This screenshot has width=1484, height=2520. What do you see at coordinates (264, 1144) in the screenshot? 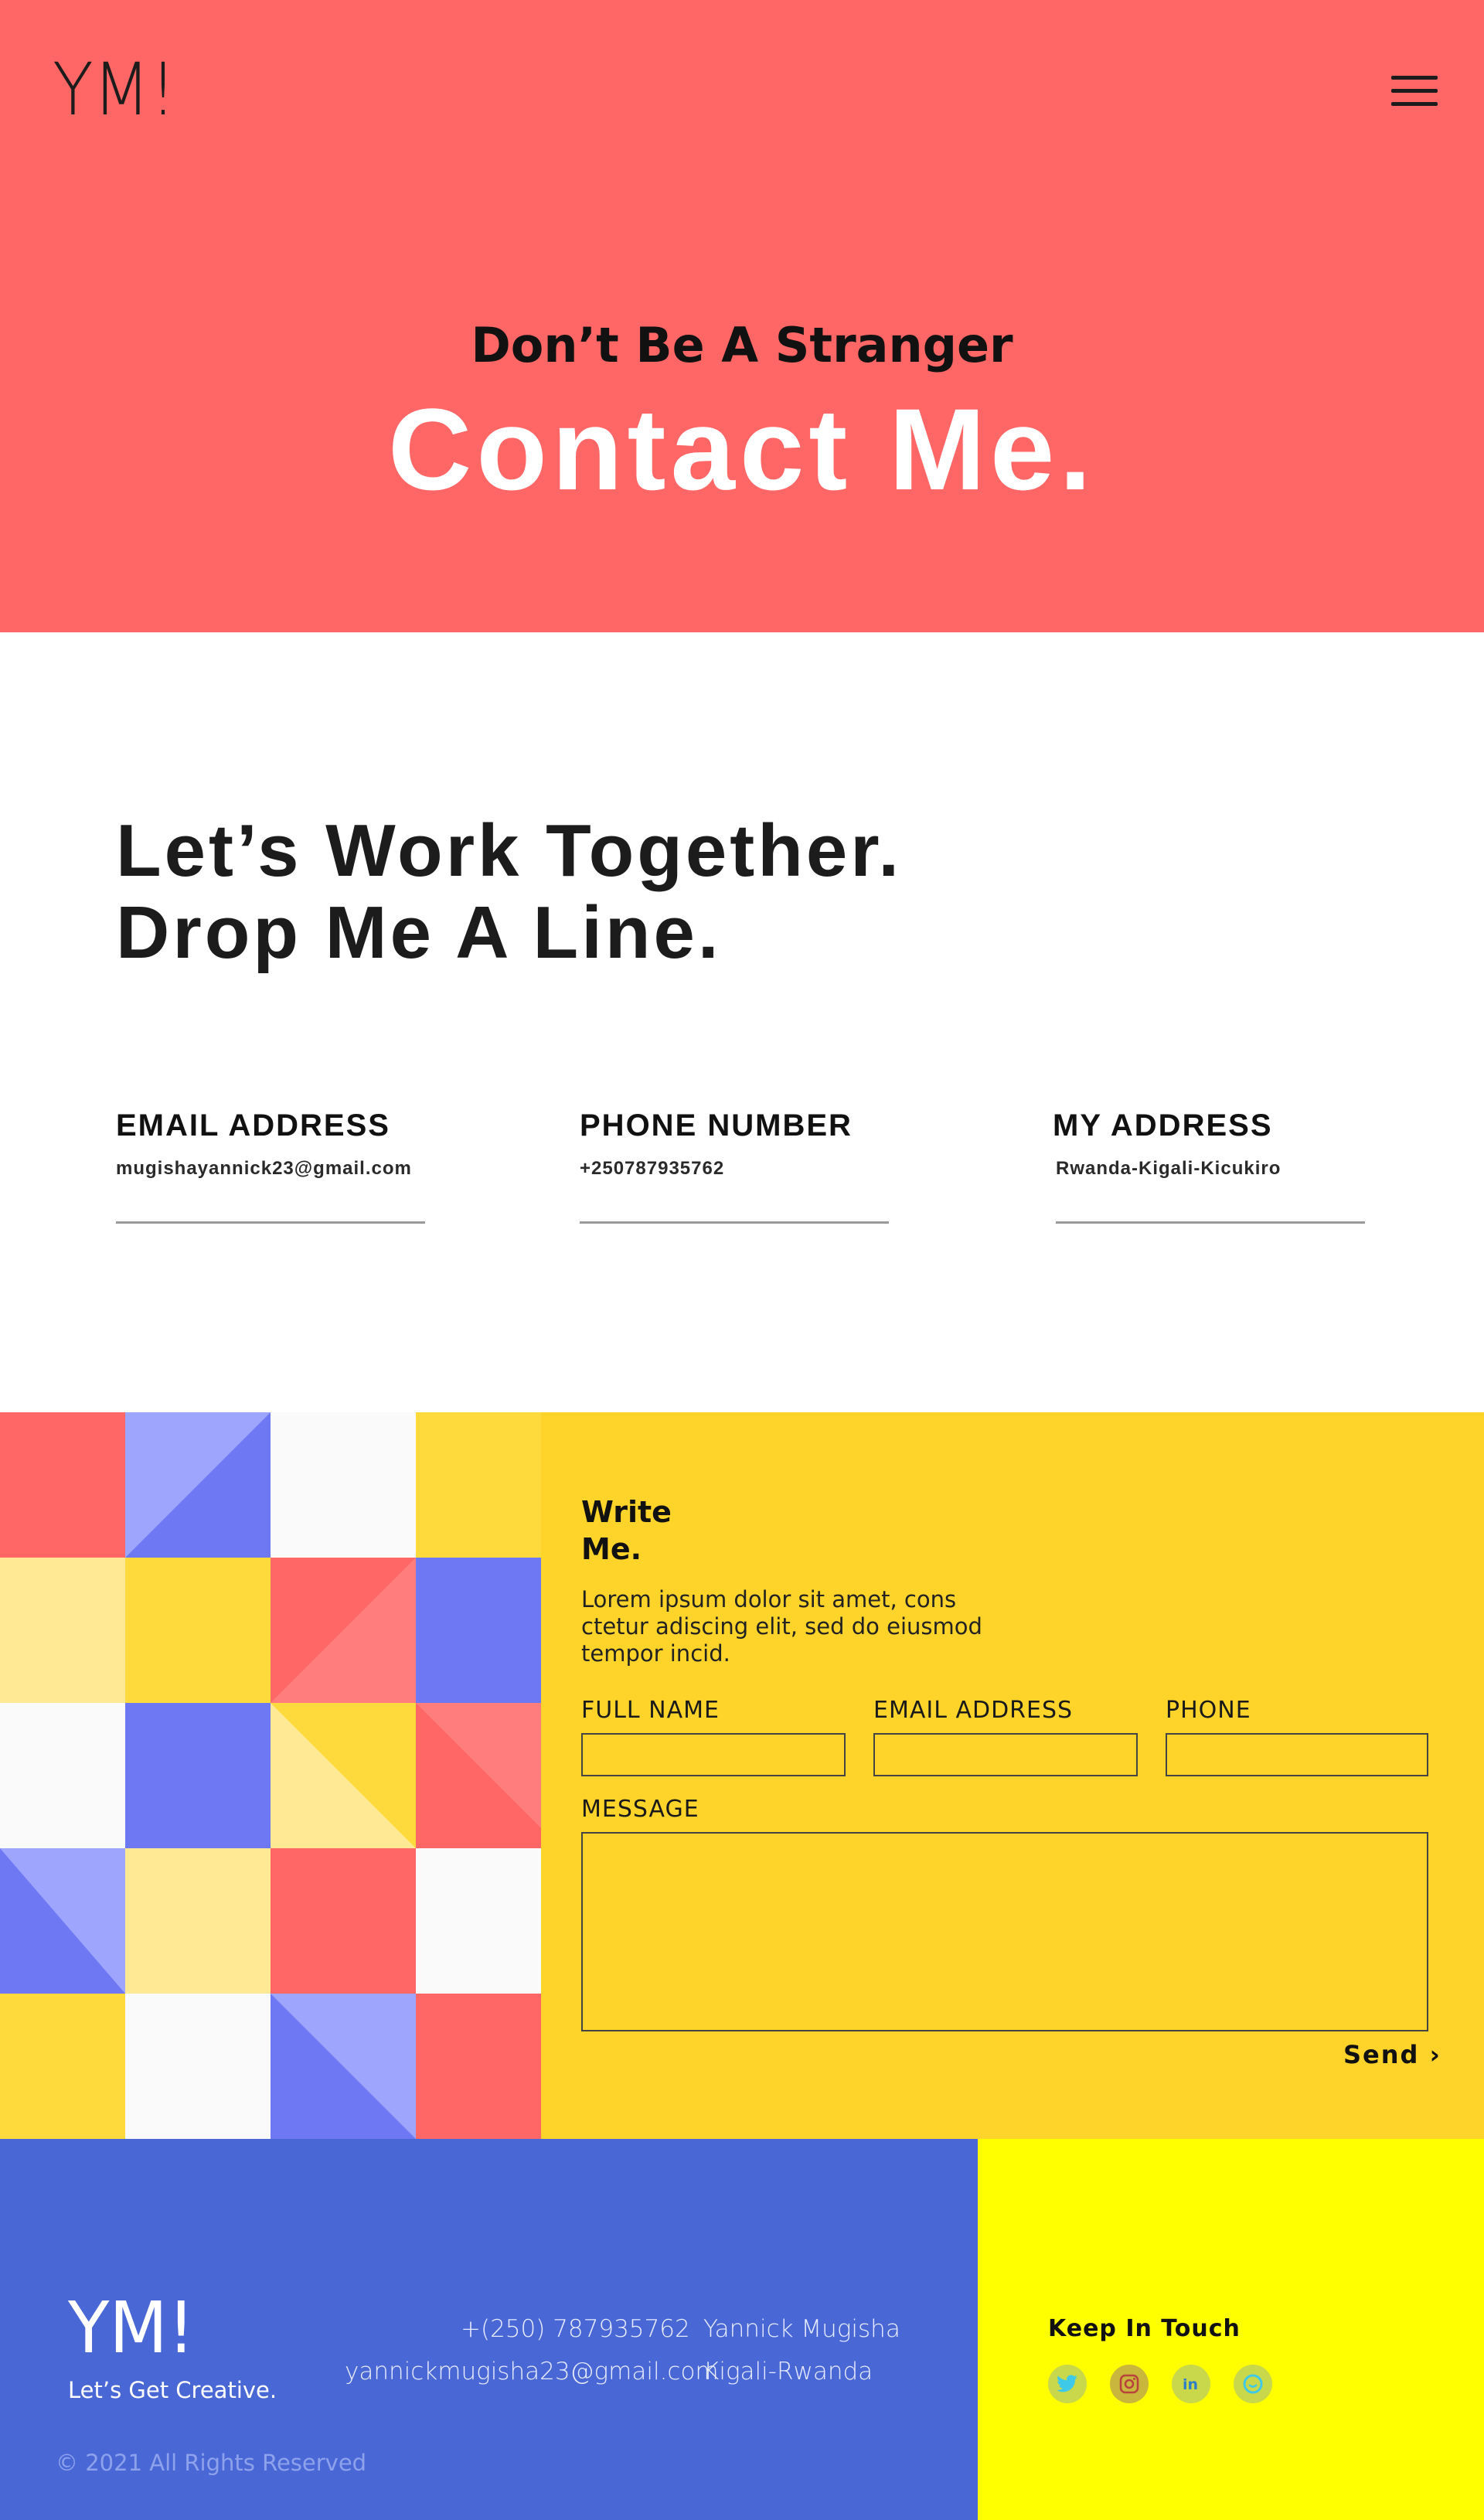
I see `email-info: EMAIL ADDRESS mugishayannick23@gmail.com` at bounding box center [264, 1144].